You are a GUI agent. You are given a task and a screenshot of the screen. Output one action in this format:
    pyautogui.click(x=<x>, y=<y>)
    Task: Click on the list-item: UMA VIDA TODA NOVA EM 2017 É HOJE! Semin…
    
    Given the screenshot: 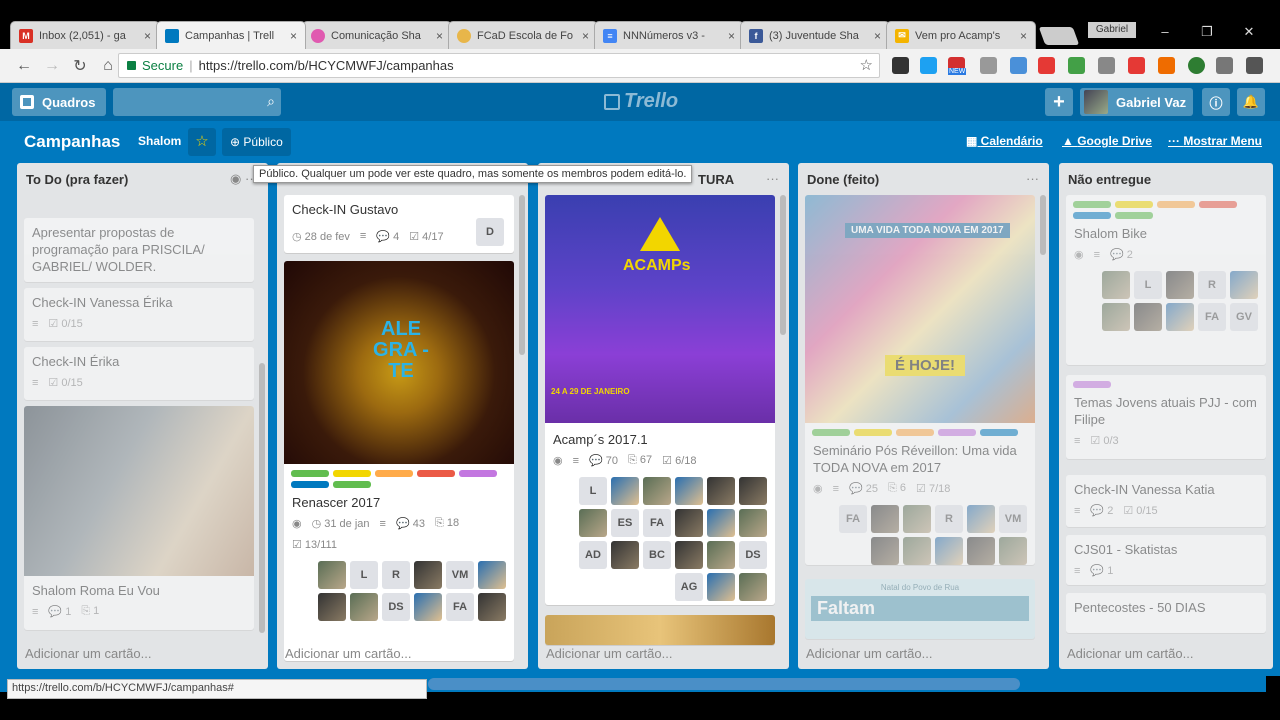 What is the action you would take?
    pyautogui.click(x=920, y=380)
    